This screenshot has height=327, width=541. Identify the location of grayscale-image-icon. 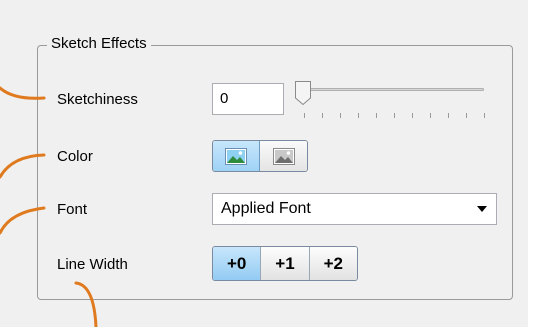
(283, 156).